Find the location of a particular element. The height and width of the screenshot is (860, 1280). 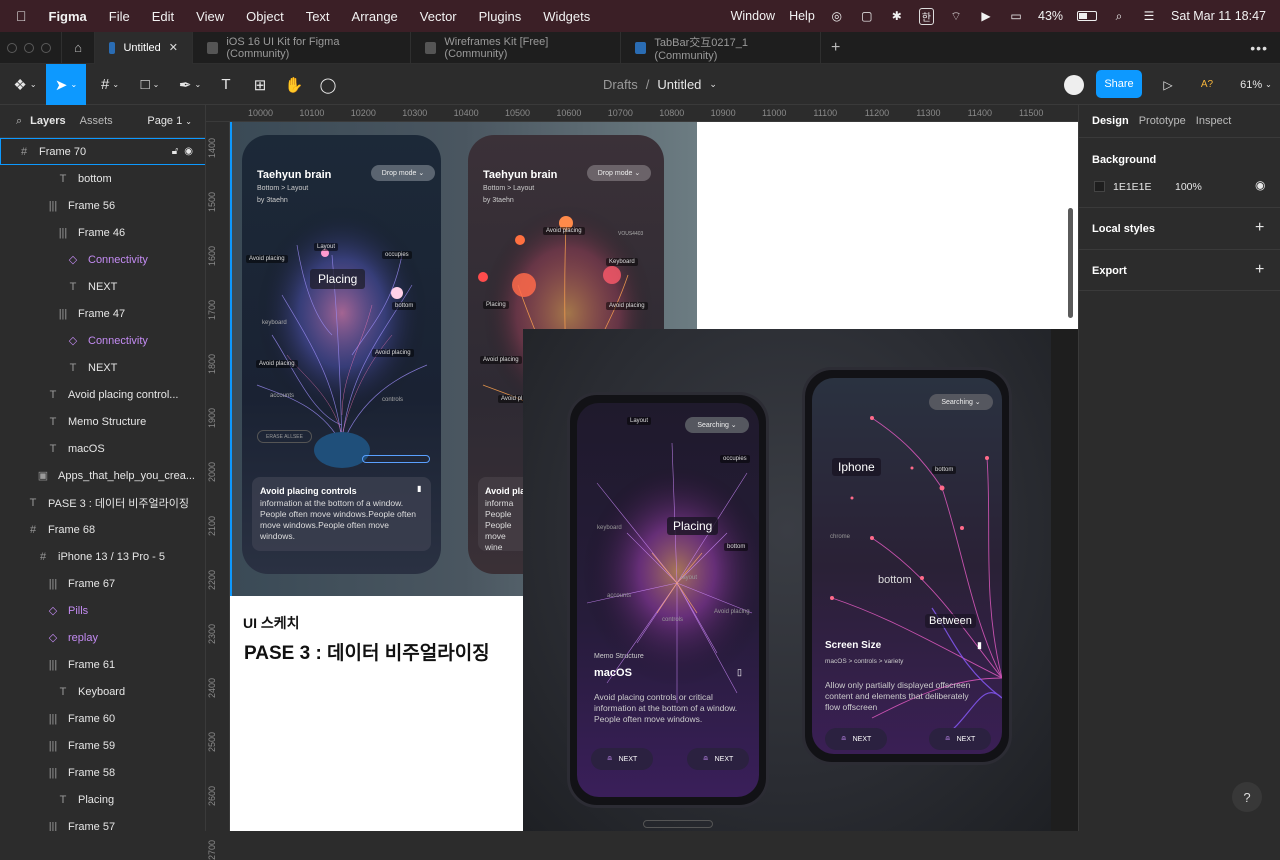

move-tool-icon: ➤ ⌄ is located at coordinates (66, 84).